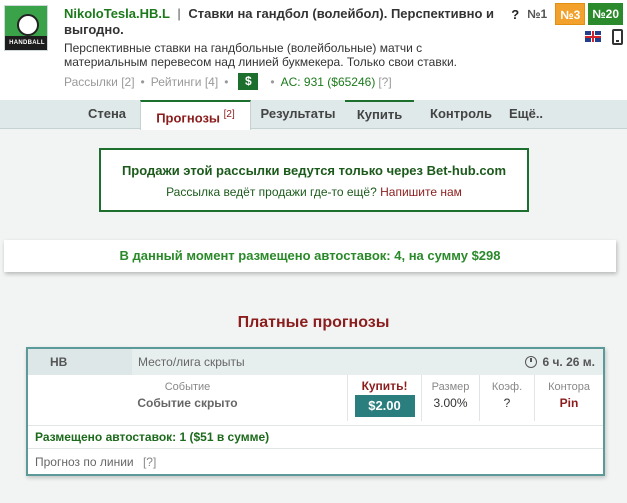  I want to click on ratings-link: Рейтинги [4], so click(184, 82).